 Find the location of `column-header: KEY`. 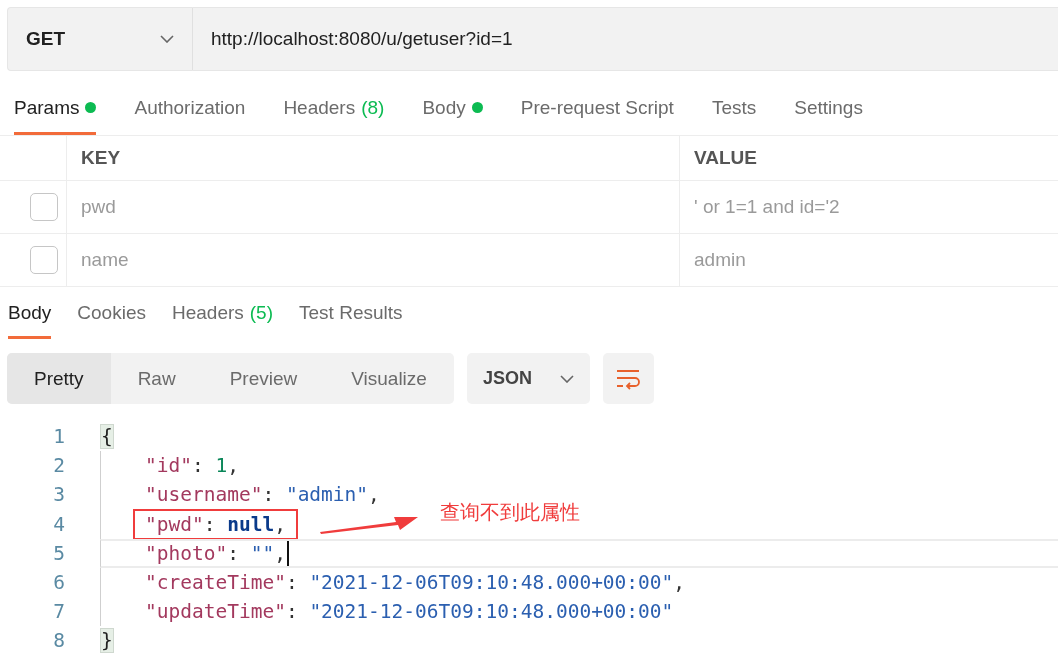

column-header: KEY is located at coordinates (101, 158).